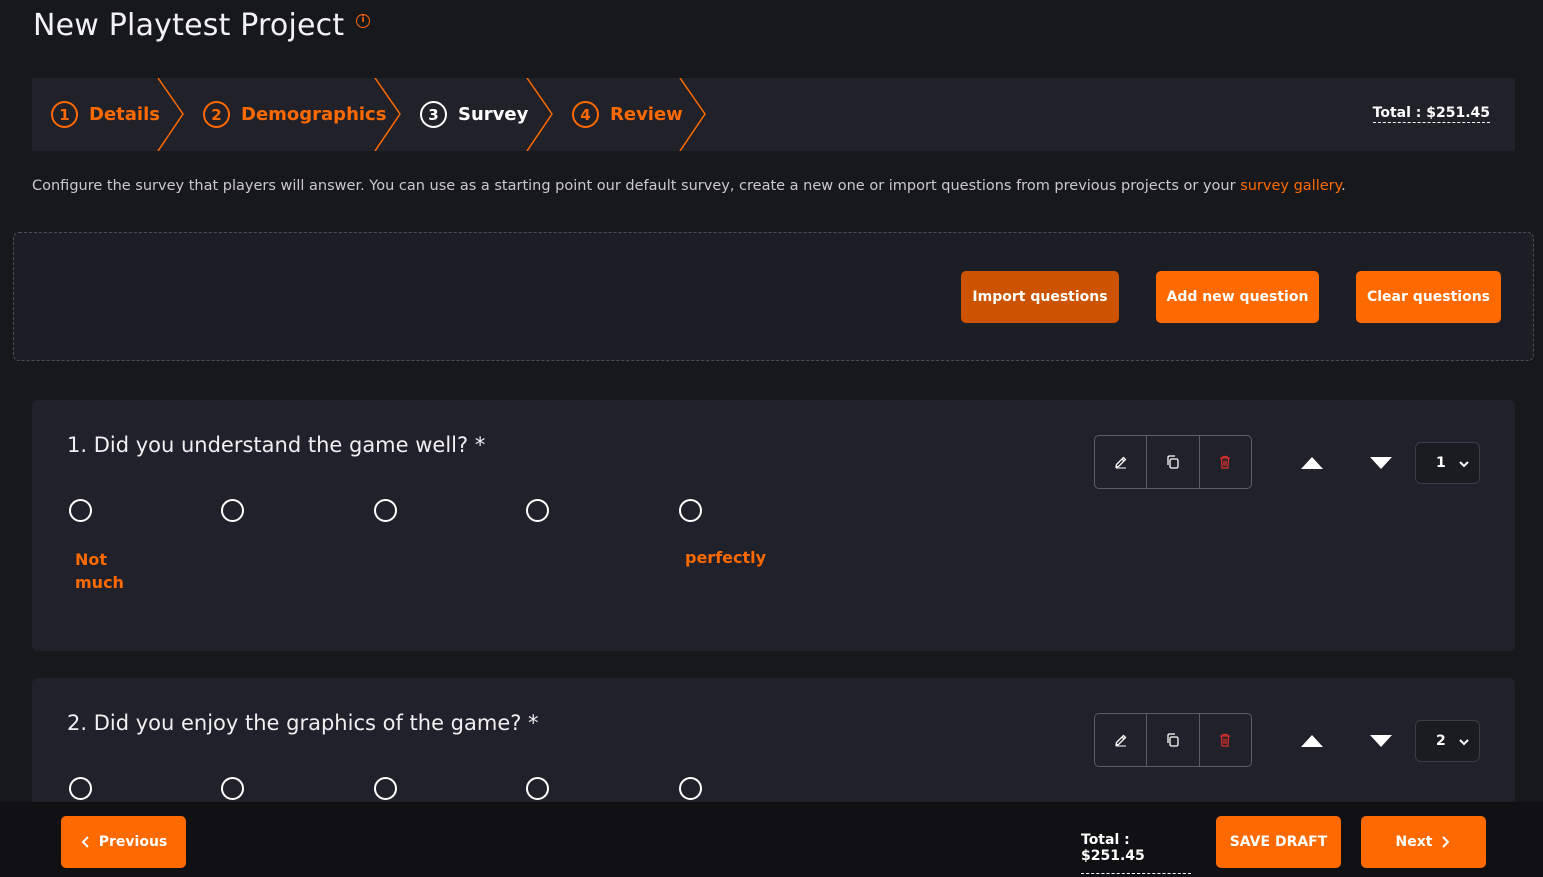  I want to click on import-questions-button: Import questions, so click(1040, 297).